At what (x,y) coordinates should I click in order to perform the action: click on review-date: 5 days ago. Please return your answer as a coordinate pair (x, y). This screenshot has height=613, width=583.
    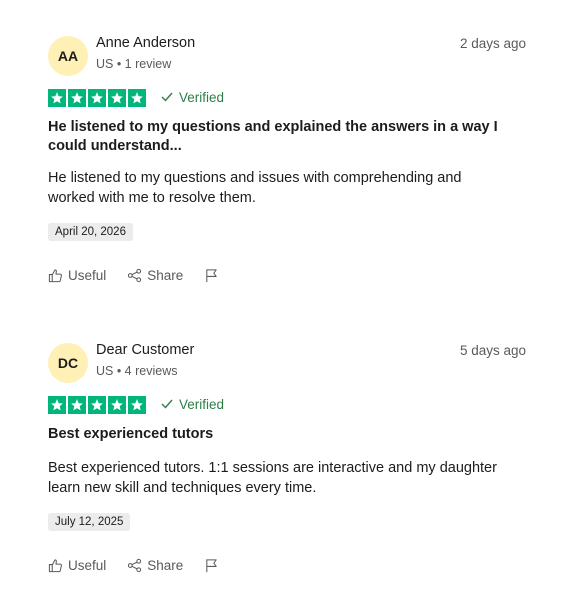
    Looking at the image, I should click on (492, 350).